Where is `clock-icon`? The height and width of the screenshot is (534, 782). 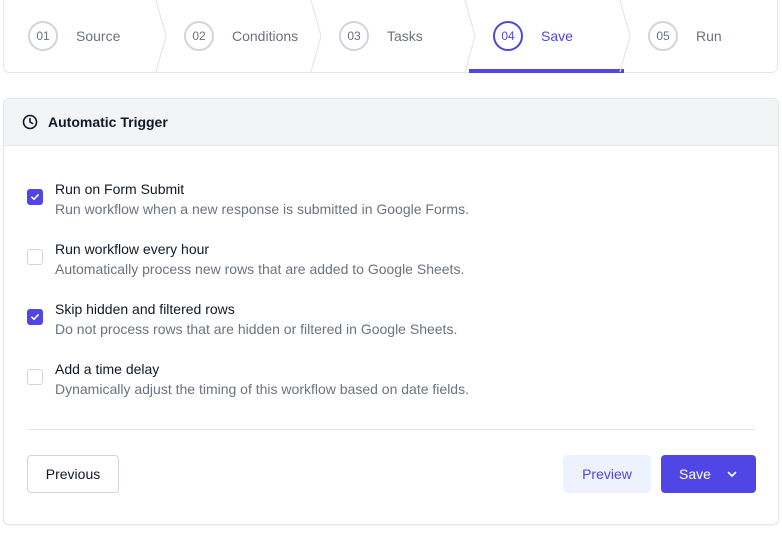
clock-icon is located at coordinates (30, 122).